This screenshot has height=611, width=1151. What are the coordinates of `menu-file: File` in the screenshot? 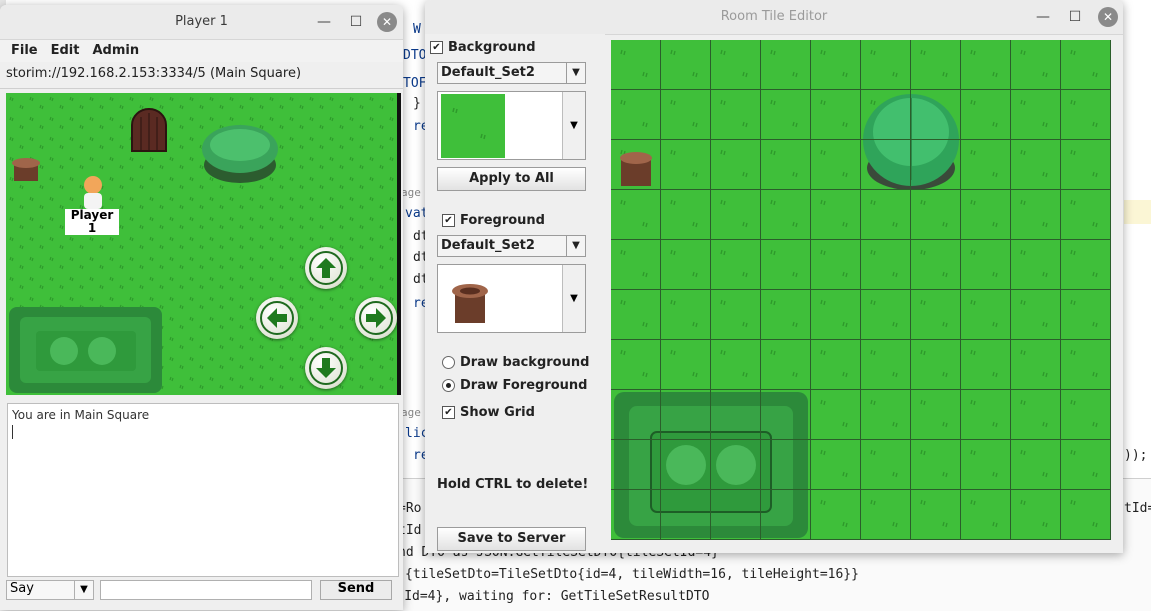 It's located at (25, 51).